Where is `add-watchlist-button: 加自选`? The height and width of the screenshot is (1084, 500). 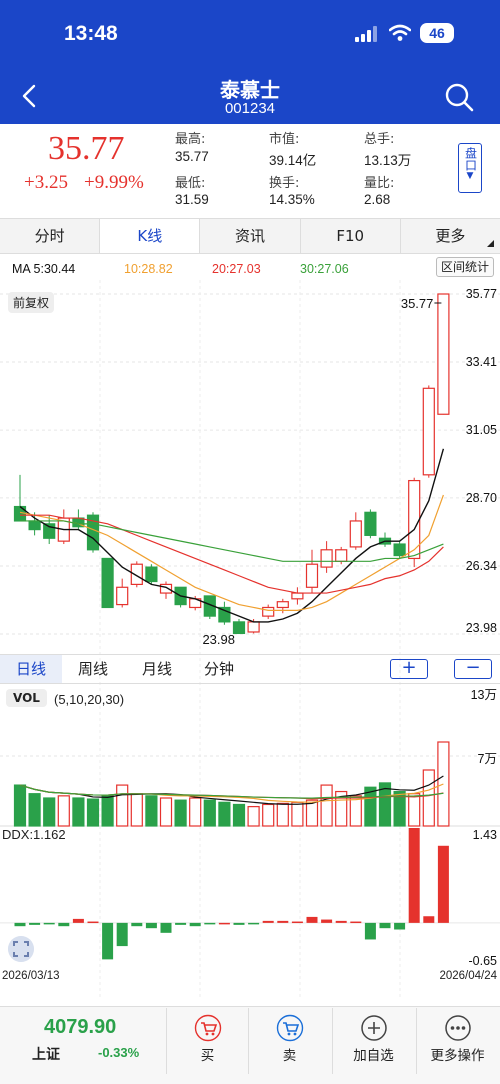
add-watchlist-button: 加自选 is located at coordinates (373, 1041).